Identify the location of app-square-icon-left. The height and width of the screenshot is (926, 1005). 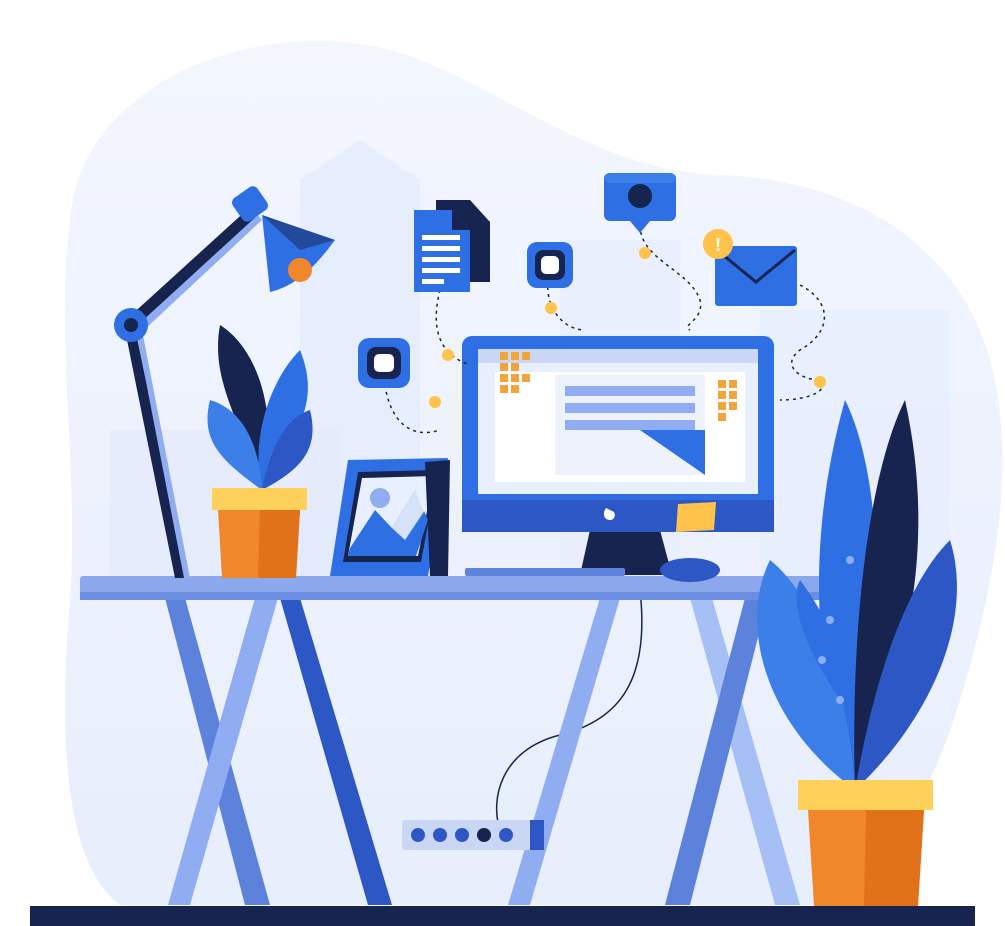
(384, 363).